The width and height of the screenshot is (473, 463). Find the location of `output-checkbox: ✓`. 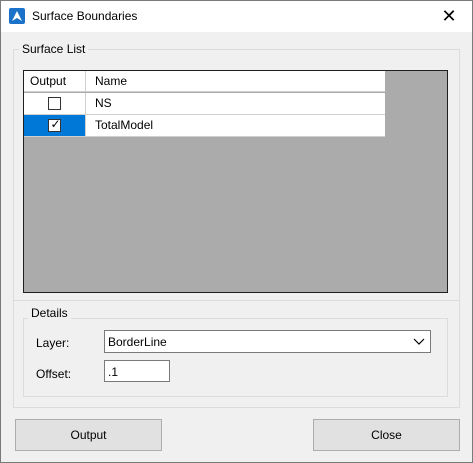

output-checkbox: ✓ is located at coordinates (54, 124).